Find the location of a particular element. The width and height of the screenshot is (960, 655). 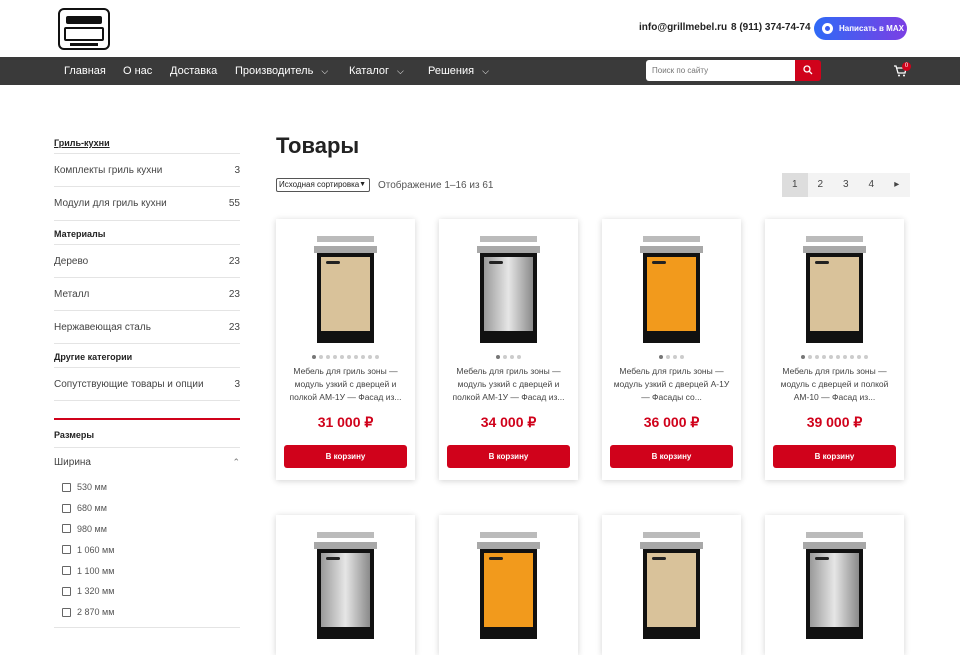

page-4-button: 4 is located at coordinates (871, 185).